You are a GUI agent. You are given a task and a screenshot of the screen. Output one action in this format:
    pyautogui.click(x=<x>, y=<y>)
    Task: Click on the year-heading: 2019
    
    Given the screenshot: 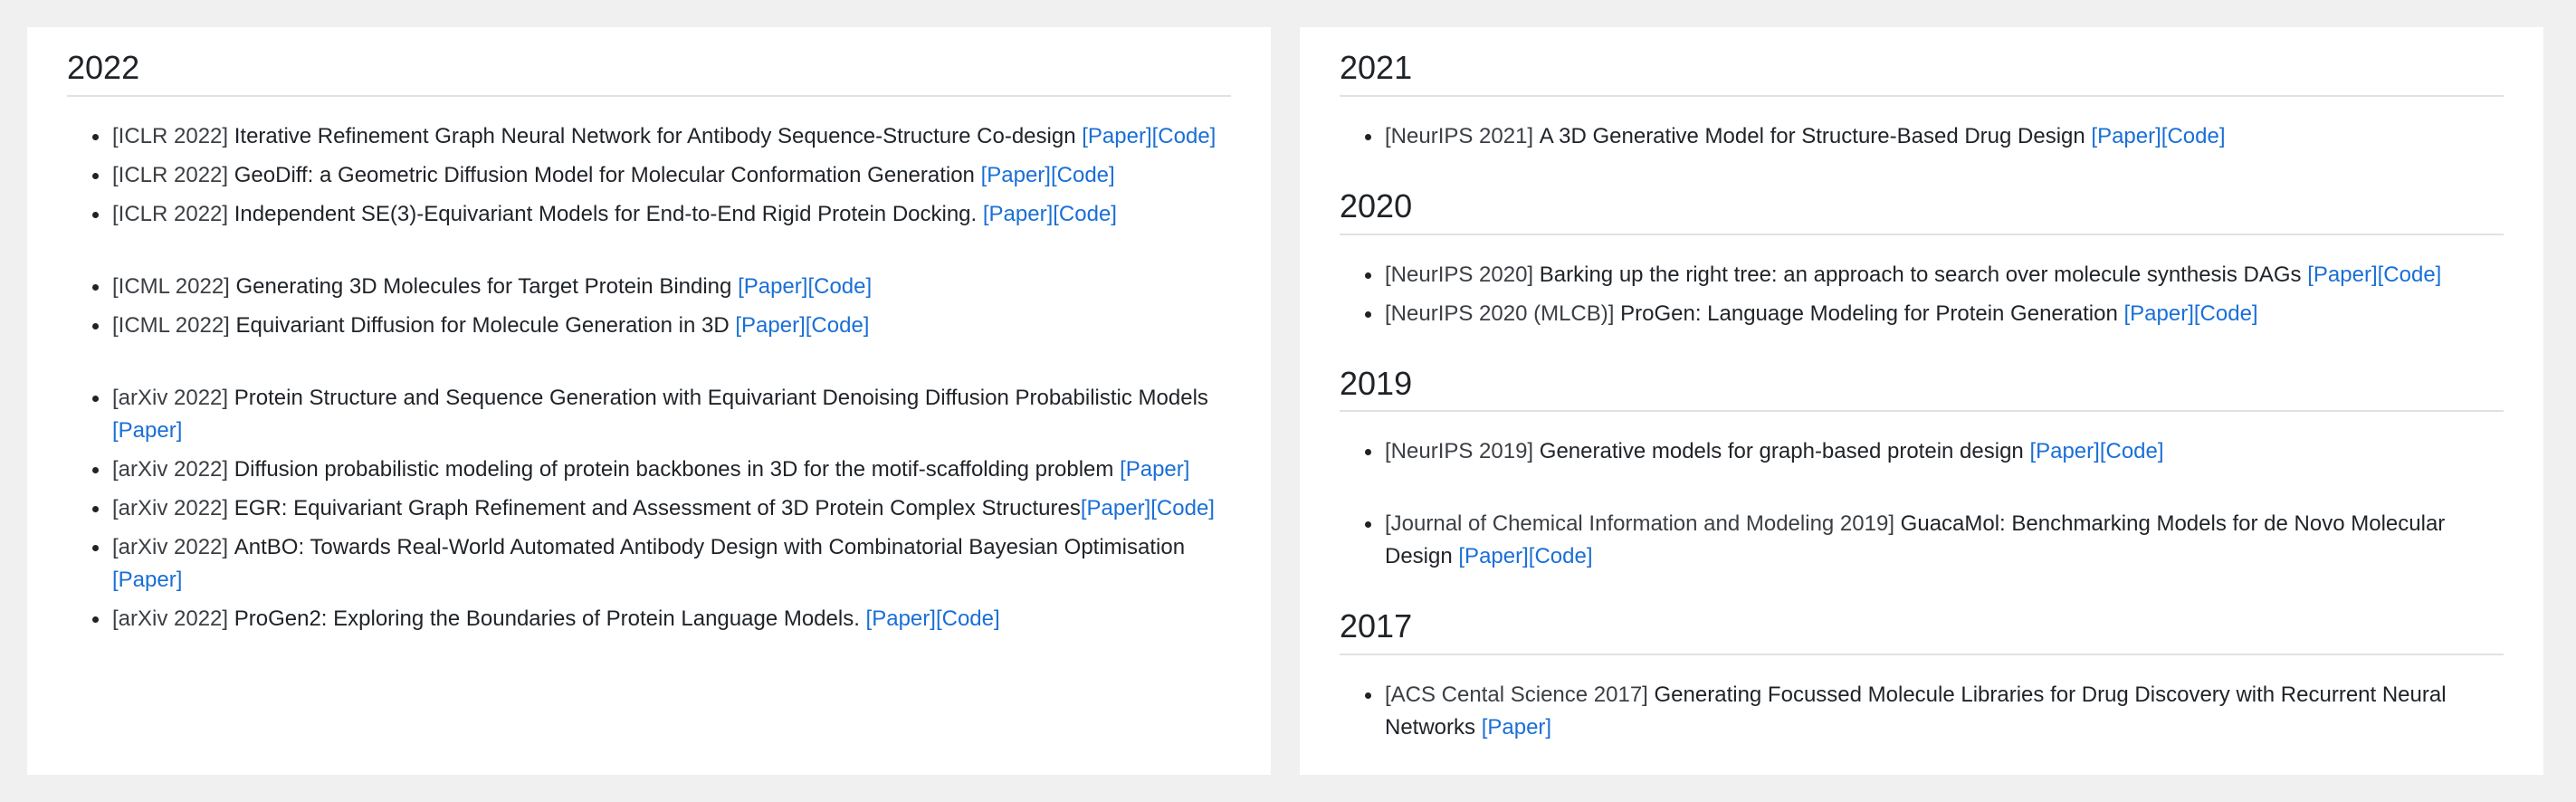 What is the action you would take?
    pyautogui.click(x=1922, y=388)
    